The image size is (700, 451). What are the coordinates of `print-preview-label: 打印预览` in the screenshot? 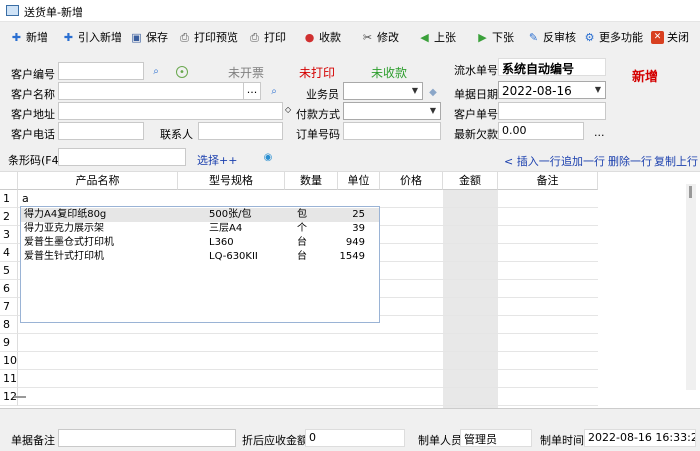 It's located at (216, 37).